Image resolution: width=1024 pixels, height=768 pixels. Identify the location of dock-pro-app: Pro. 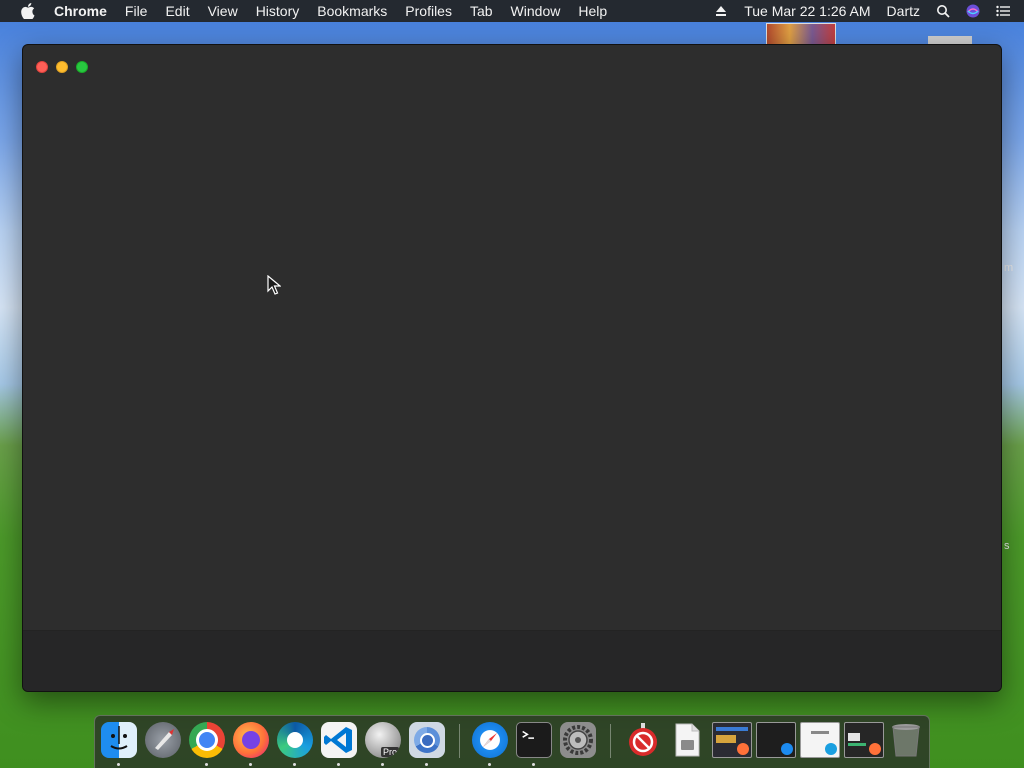
(383, 741).